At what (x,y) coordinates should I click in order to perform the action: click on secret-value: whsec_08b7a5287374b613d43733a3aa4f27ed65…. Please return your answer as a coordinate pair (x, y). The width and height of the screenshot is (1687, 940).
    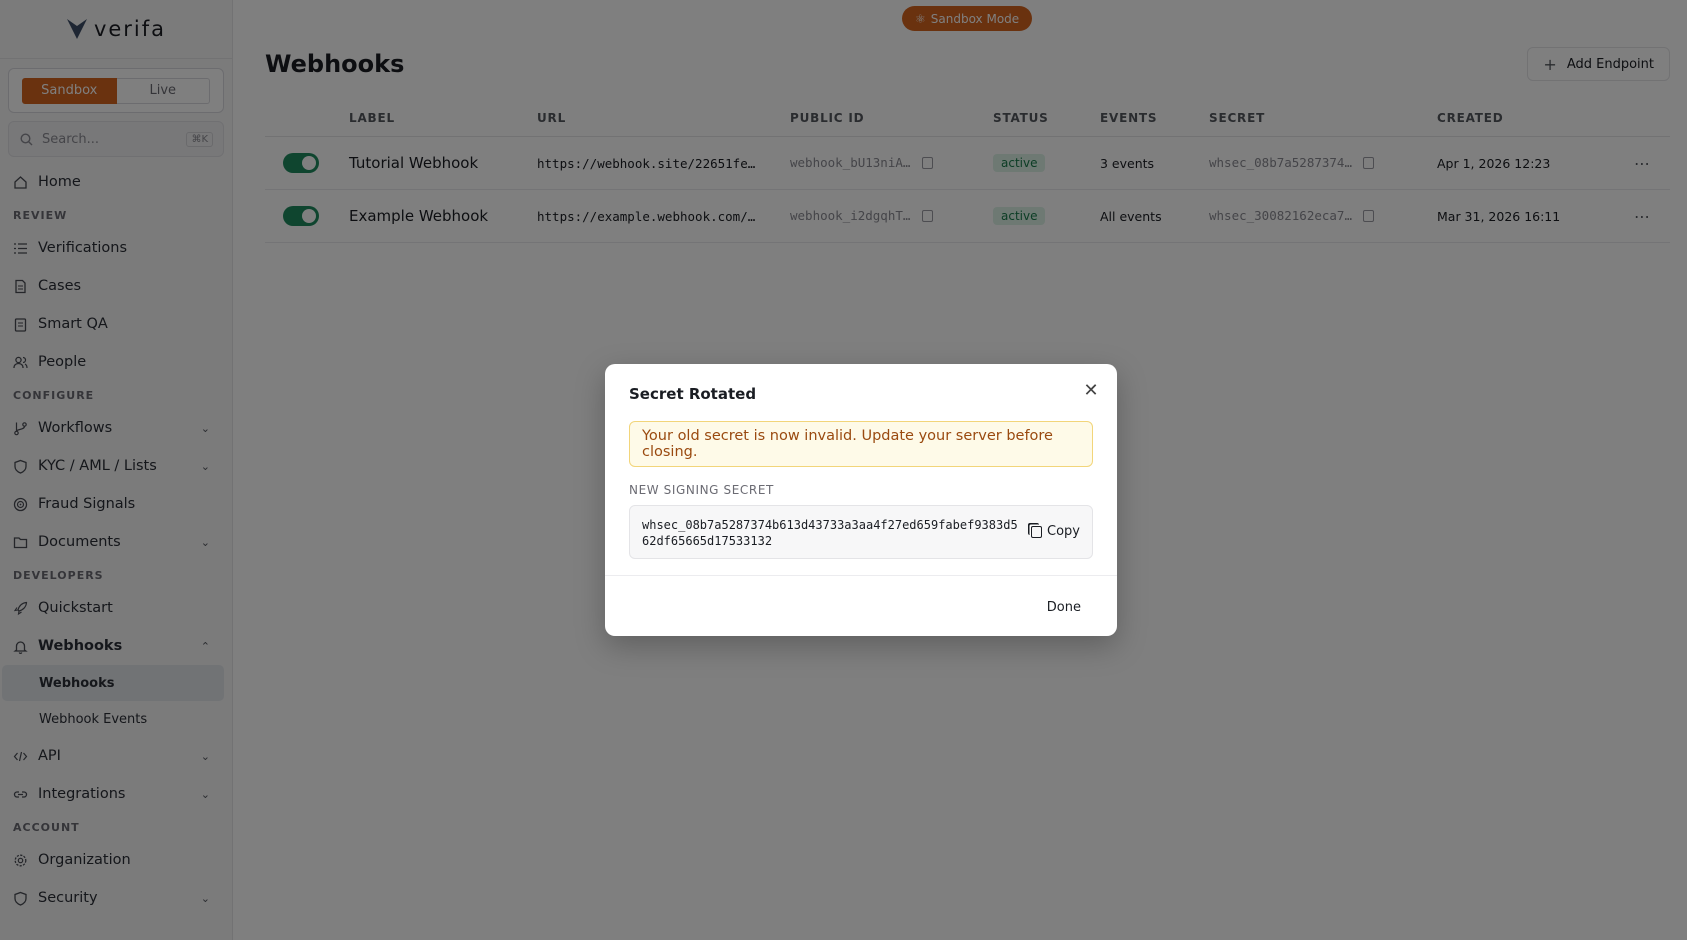
    Looking at the image, I should click on (830, 533).